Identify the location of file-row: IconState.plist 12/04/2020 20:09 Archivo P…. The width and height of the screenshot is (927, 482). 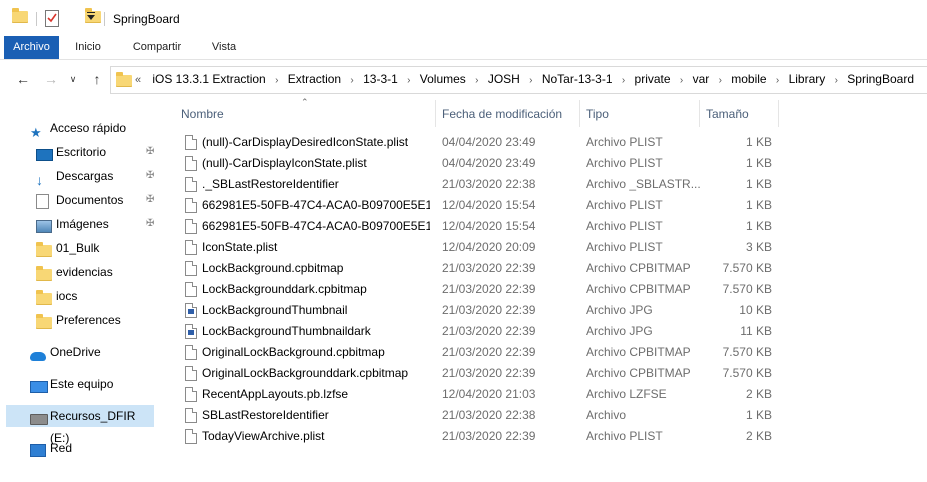
(550, 247).